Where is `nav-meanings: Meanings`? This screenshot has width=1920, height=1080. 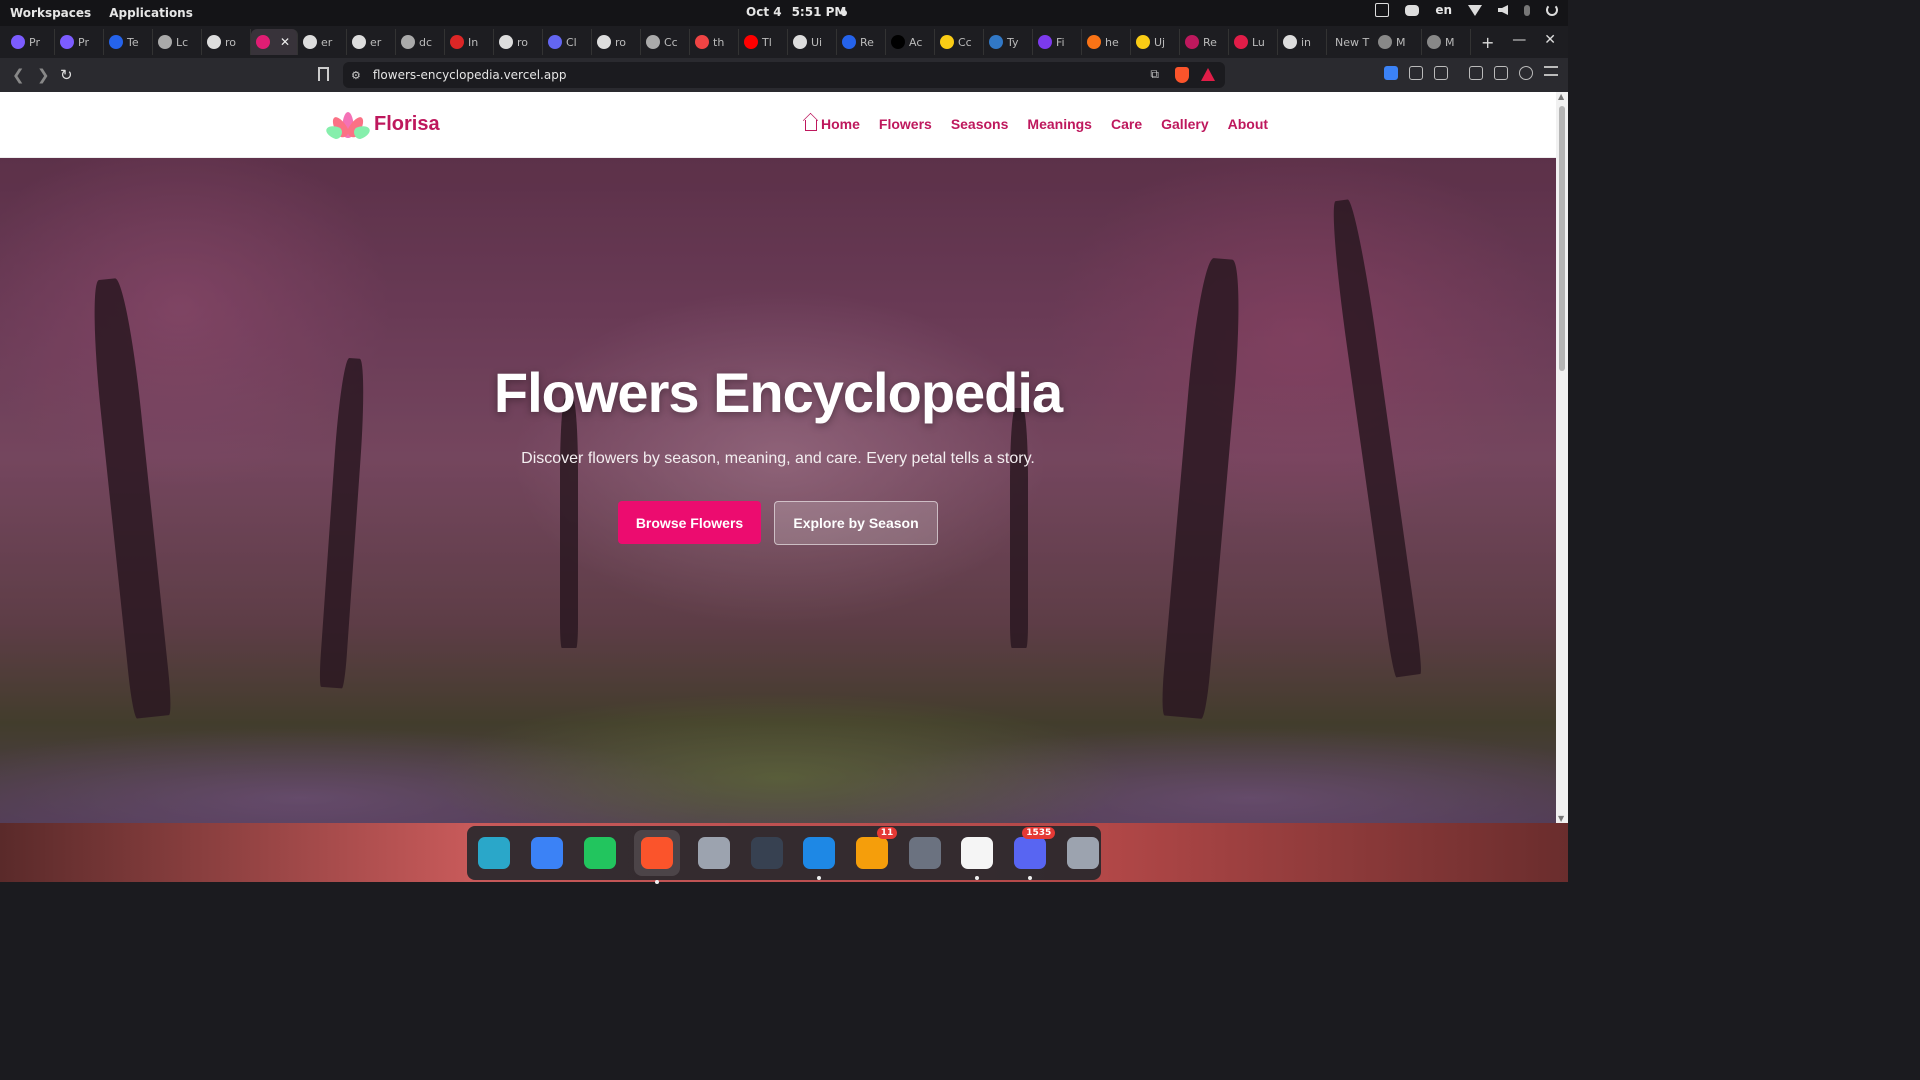
nav-meanings: Meanings is located at coordinates (1059, 124).